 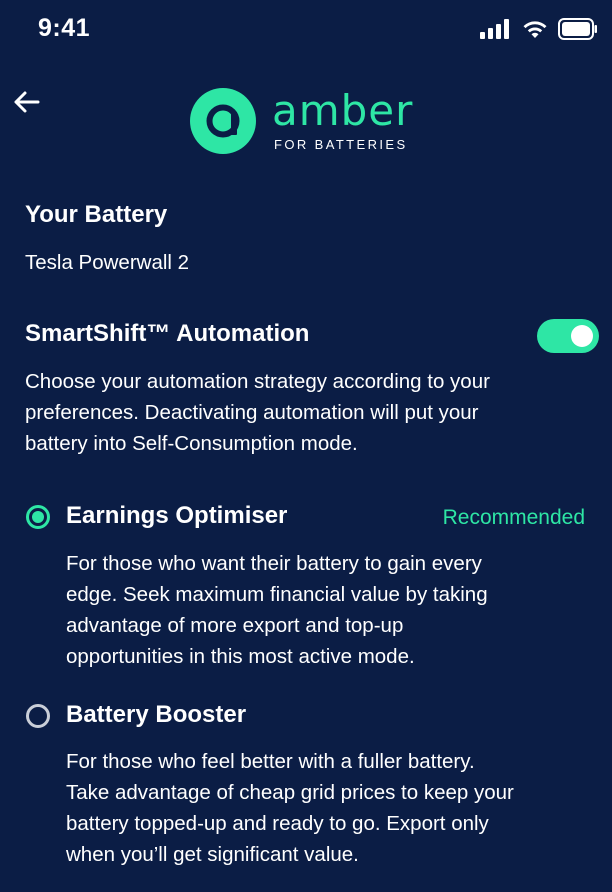 What do you see at coordinates (306, 31) in the screenshot?
I see `status-bar: 9:41` at bounding box center [306, 31].